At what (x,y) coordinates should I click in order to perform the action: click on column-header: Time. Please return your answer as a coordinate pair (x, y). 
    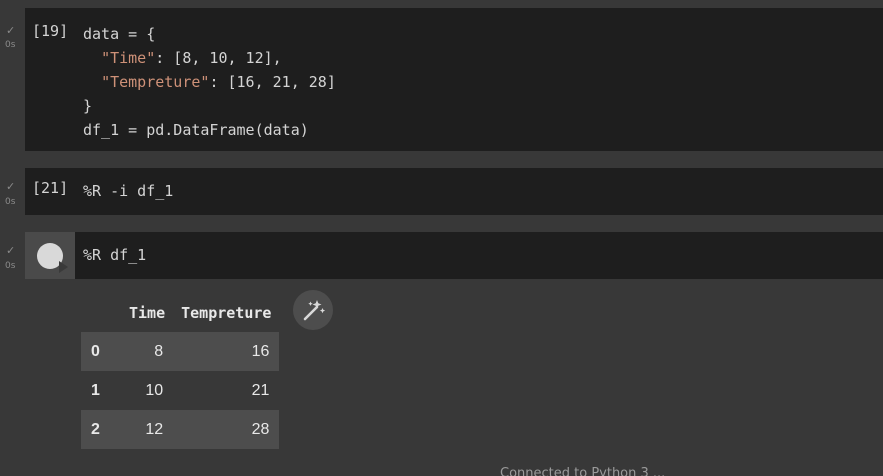
    Looking at the image, I should click on (147, 312).